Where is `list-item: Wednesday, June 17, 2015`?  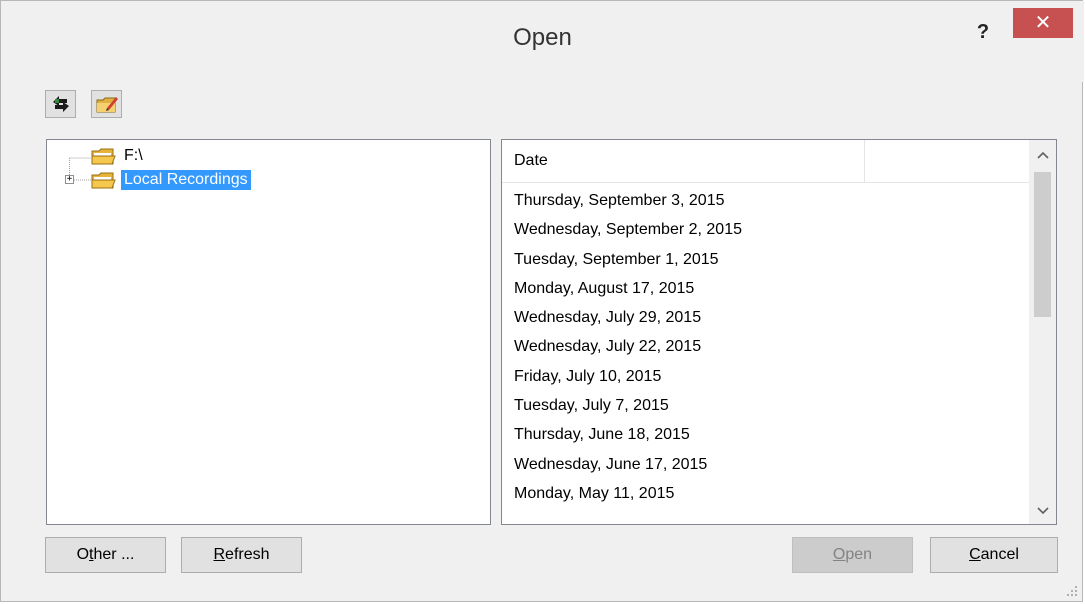
list-item: Wednesday, June 17, 2015 is located at coordinates (766, 464).